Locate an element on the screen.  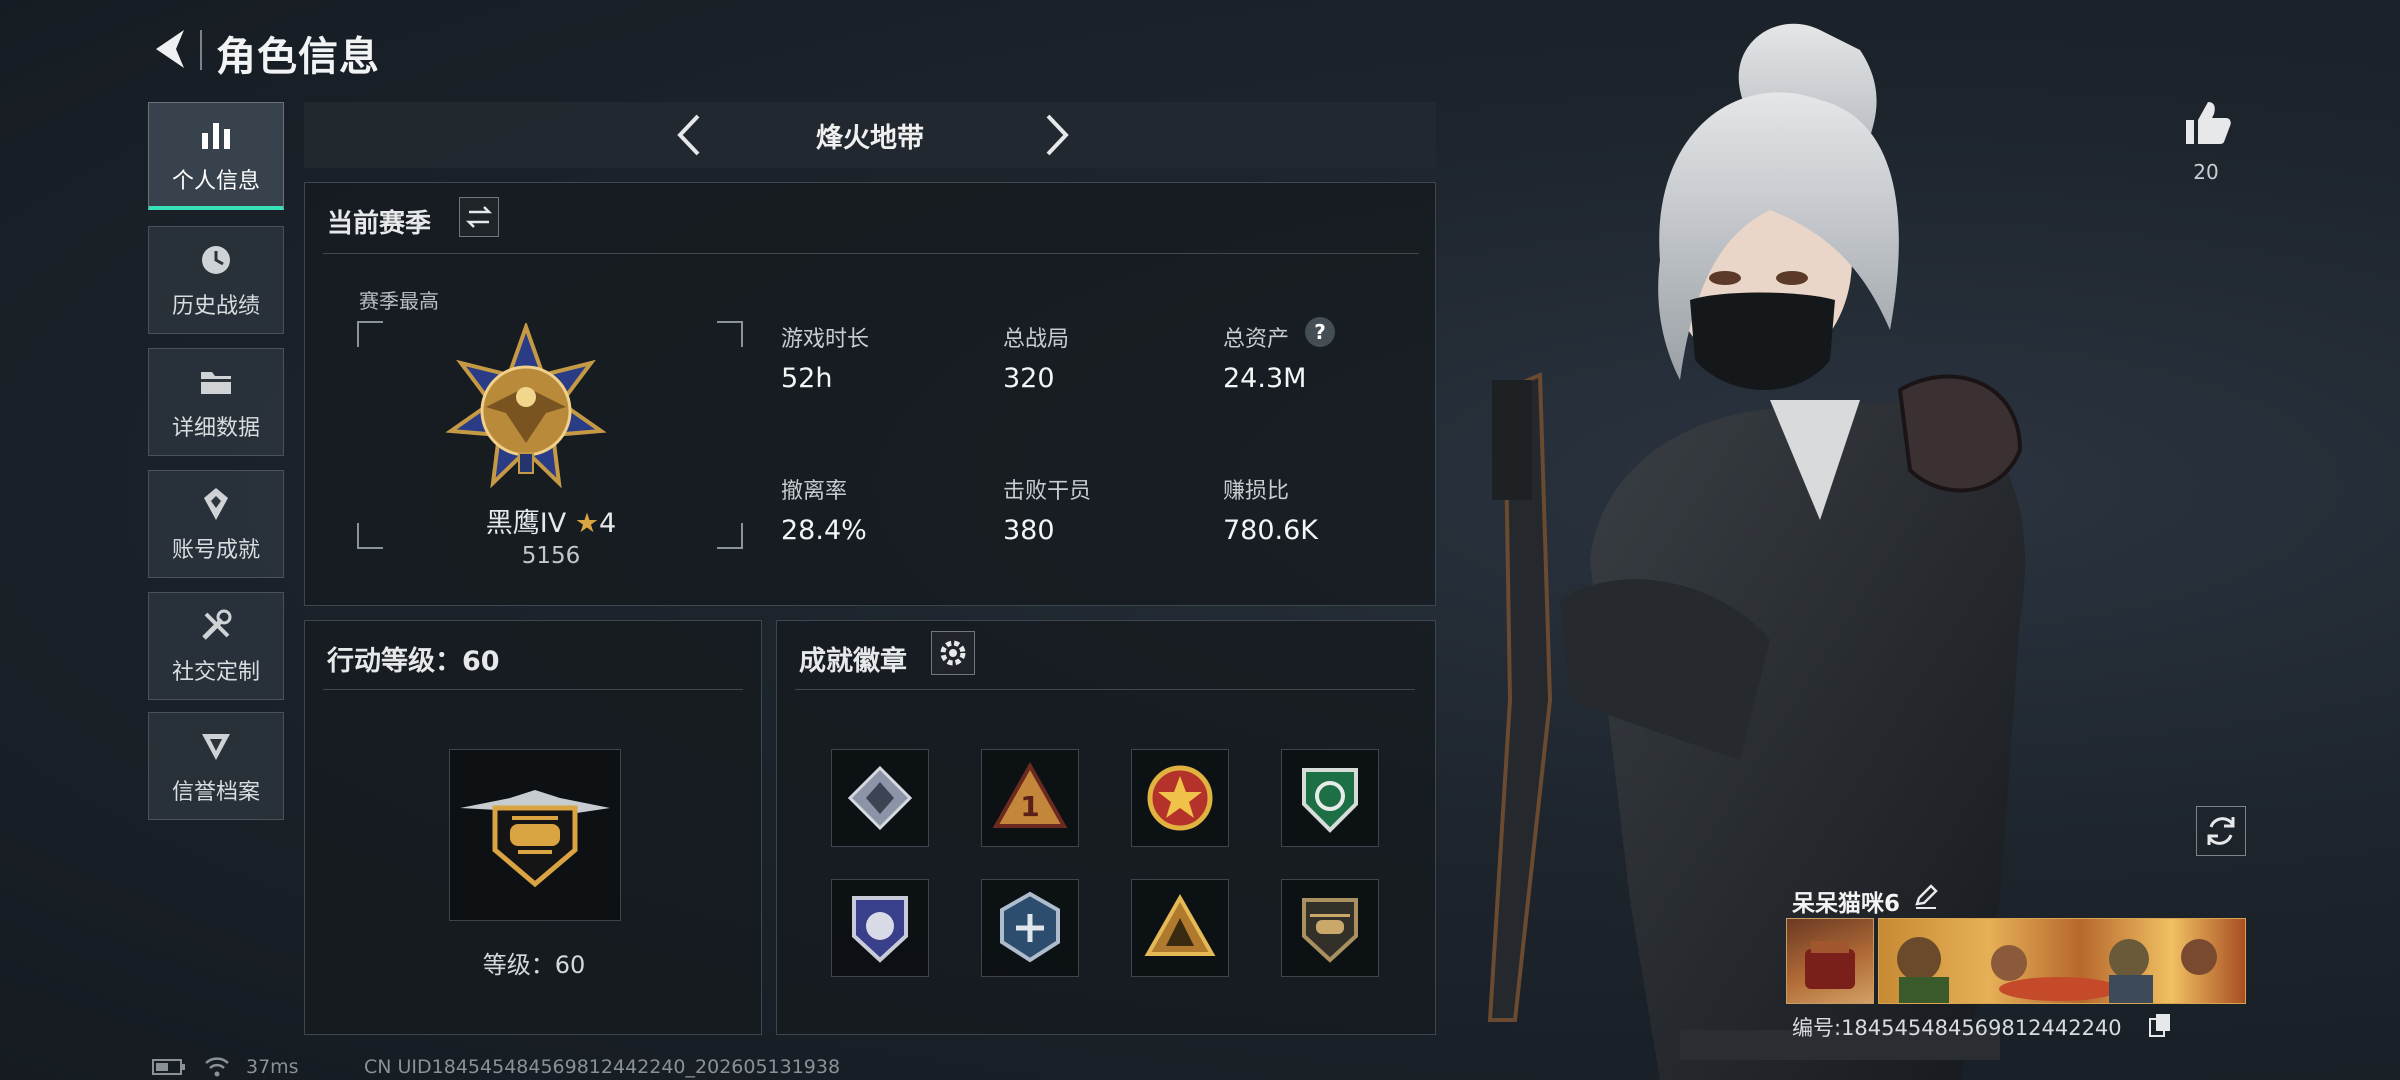
achievement-icon is located at coordinates (216, 504).